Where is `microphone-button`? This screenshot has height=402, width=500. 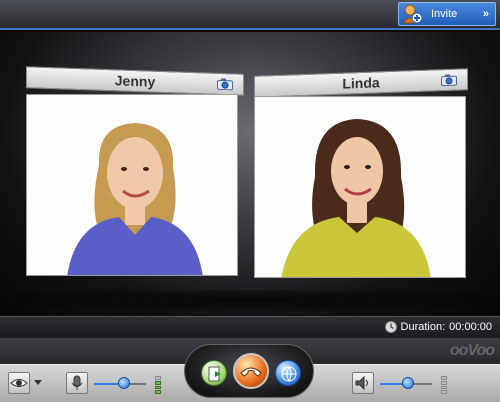
microphone-button is located at coordinates (77, 383).